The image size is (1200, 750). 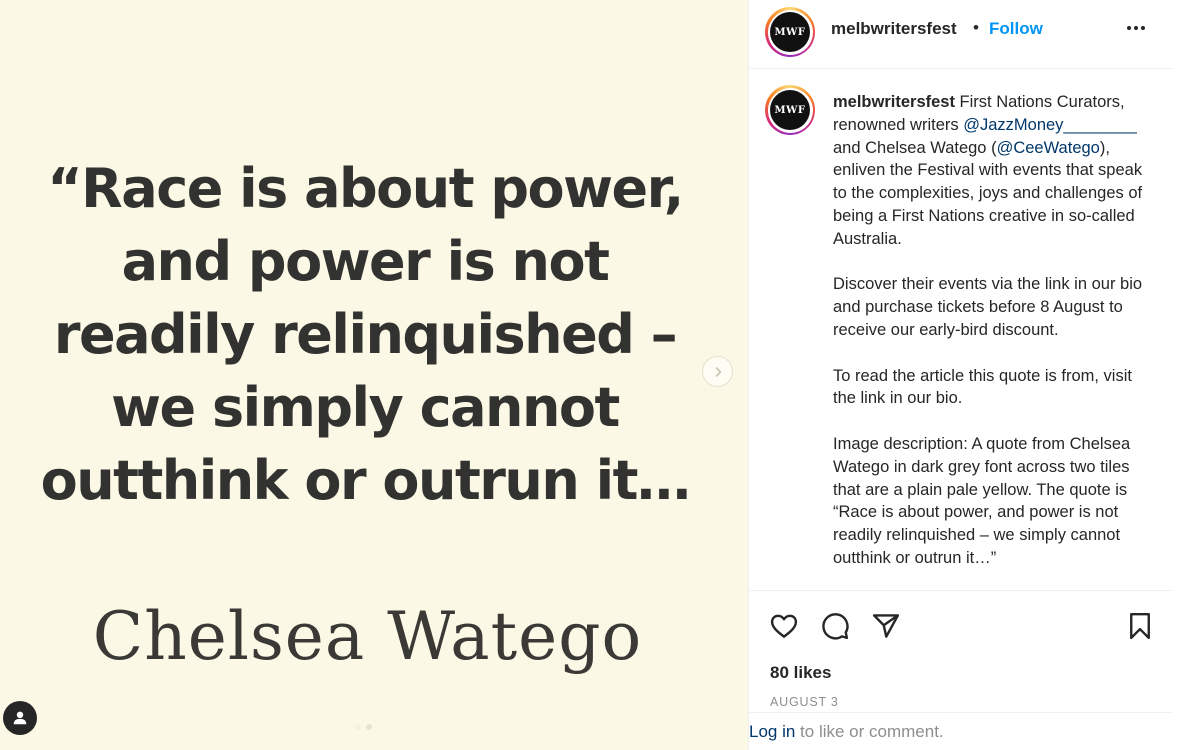 I want to click on avatar-logo: MWF, so click(x=790, y=32).